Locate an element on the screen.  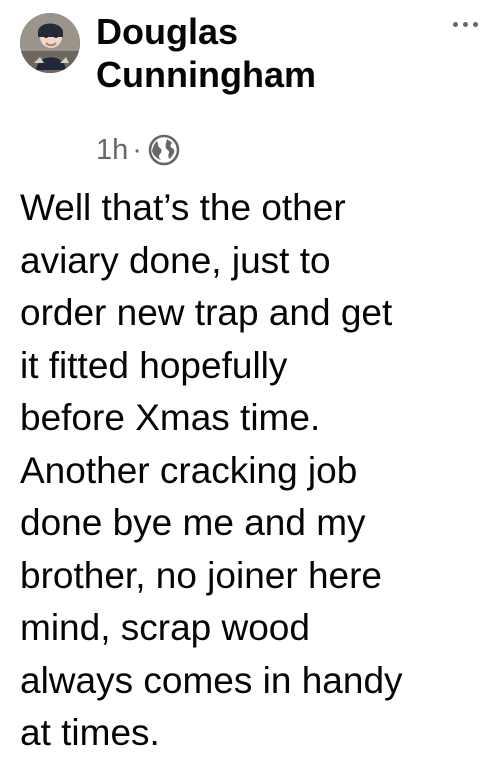
post-meta: 1h · is located at coordinates (138, 150).